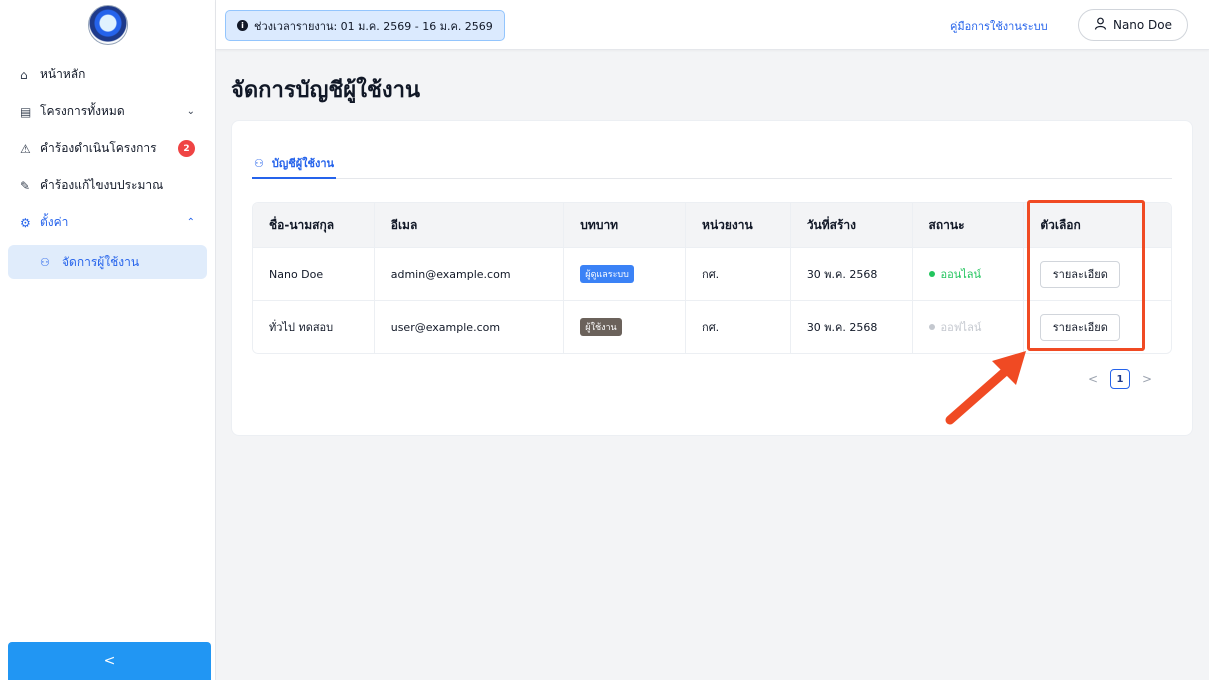  What do you see at coordinates (102, 185) in the screenshot?
I see `sidebar-item-label: คำร้องแก้ไขงบประมาณ` at bounding box center [102, 185].